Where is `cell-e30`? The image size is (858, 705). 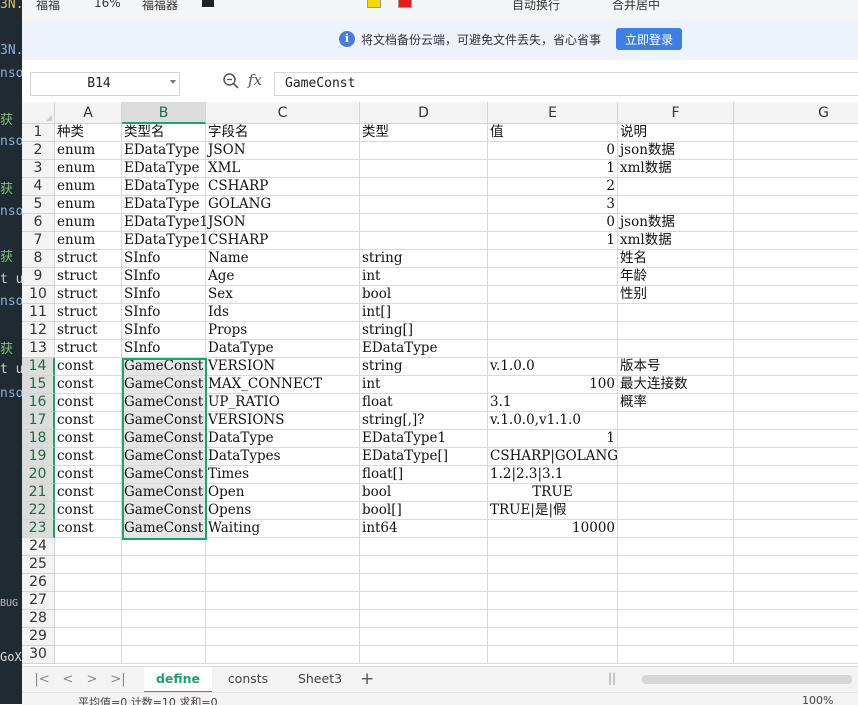 cell-e30 is located at coordinates (553, 655).